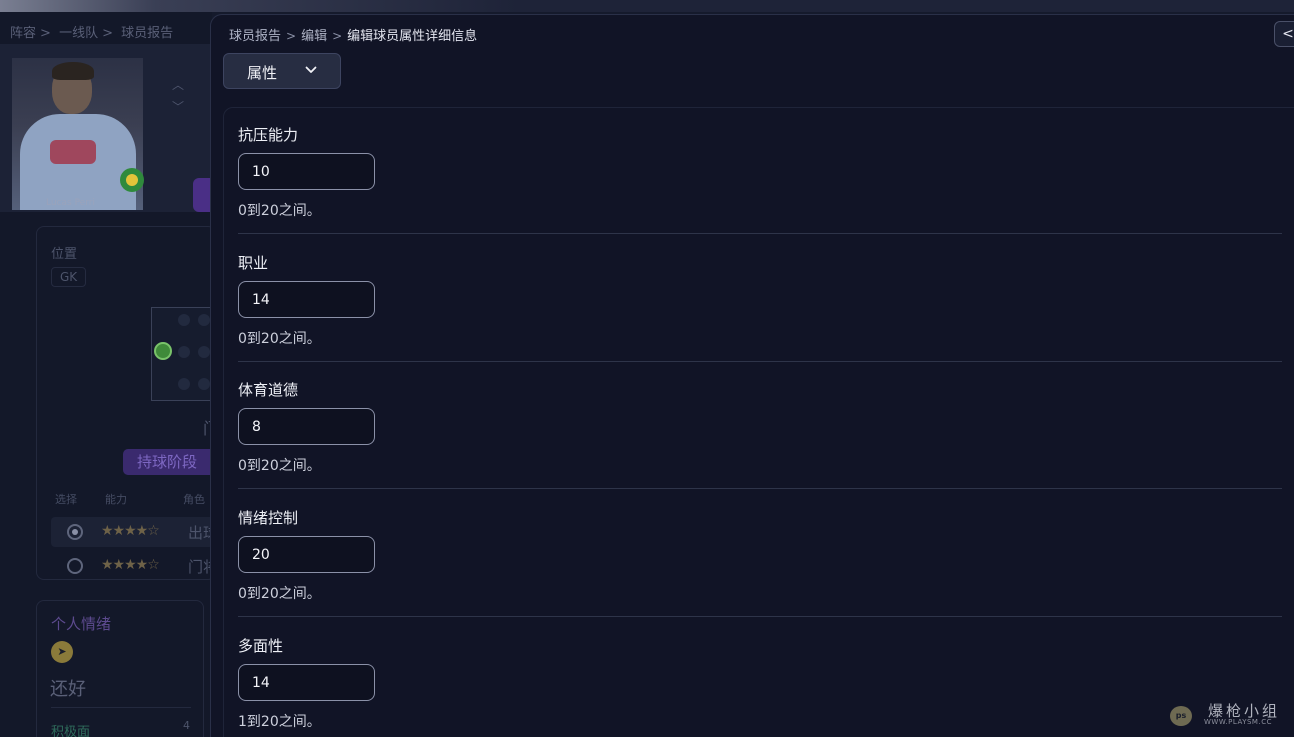 This screenshot has width=1294, height=737. What do you see at coordinates (761, 316) in the screenshot?
I see `attribute-field: 职业 0到20之间。` at bounding box center [761, 316].